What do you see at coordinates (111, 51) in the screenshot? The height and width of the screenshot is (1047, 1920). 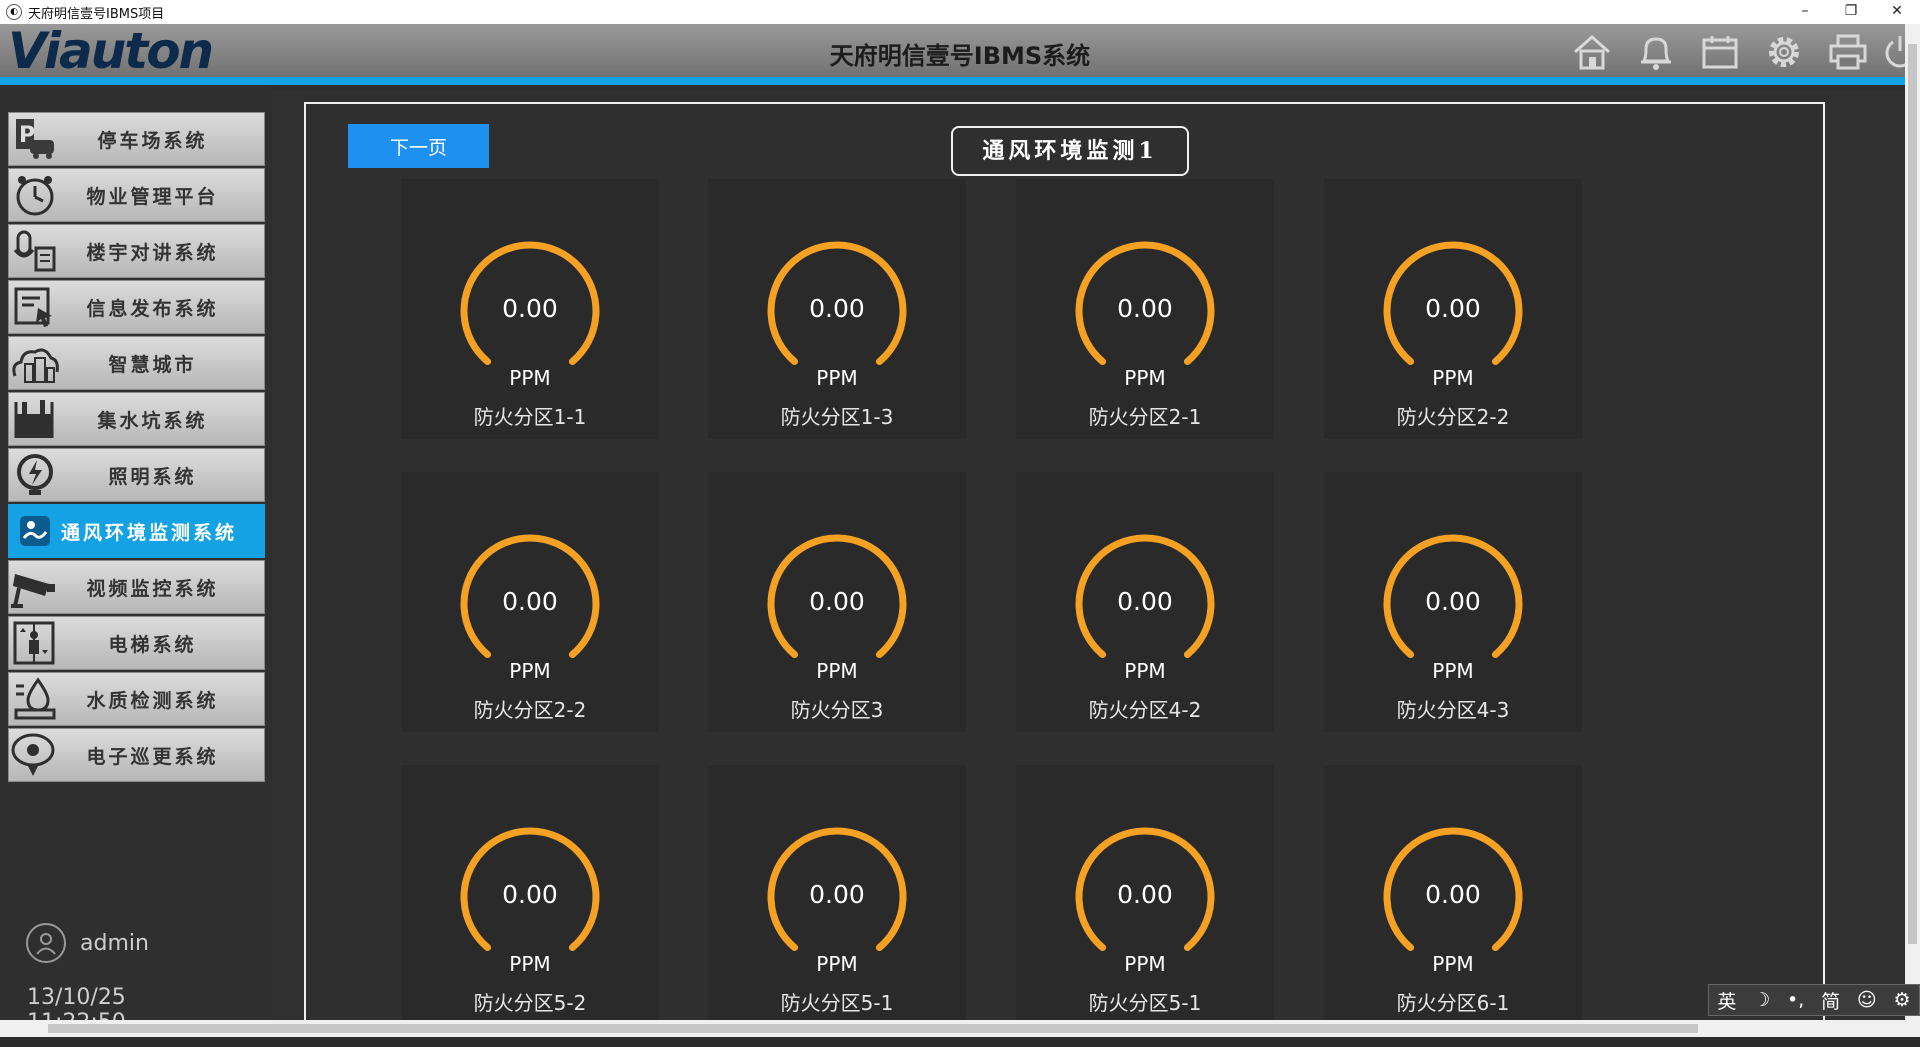 I see `logo-text: Viauton` at bounding box center [111, 51].